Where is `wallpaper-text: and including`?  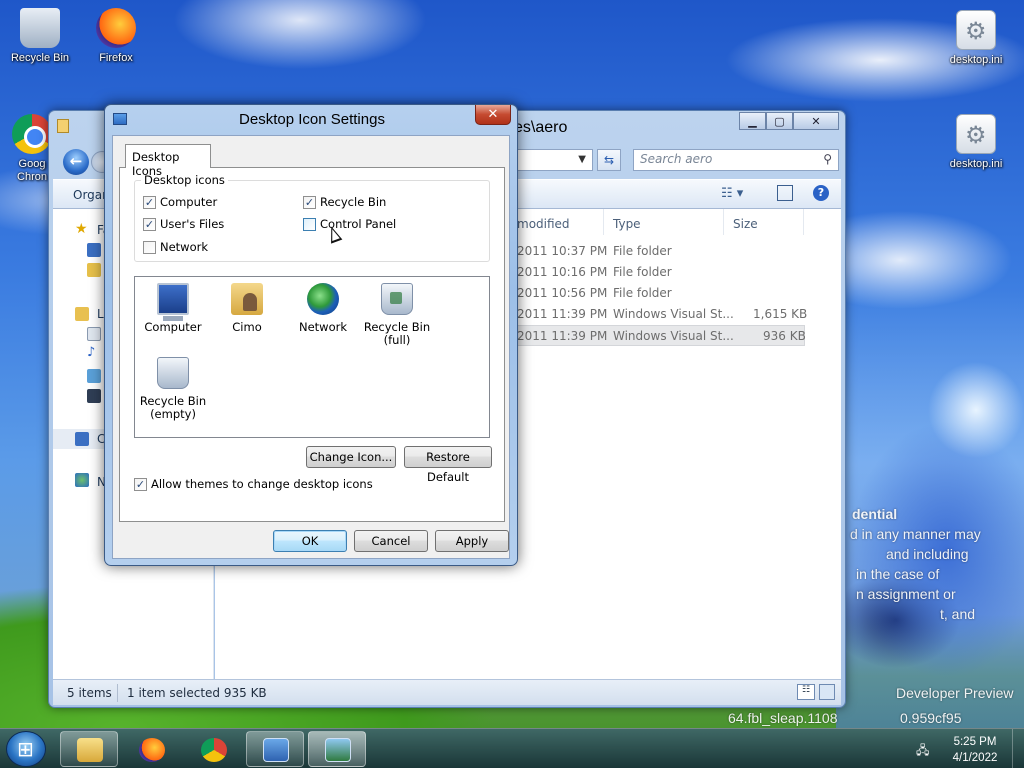
wallpaper-text: and including is located at coordinates (927, 554).